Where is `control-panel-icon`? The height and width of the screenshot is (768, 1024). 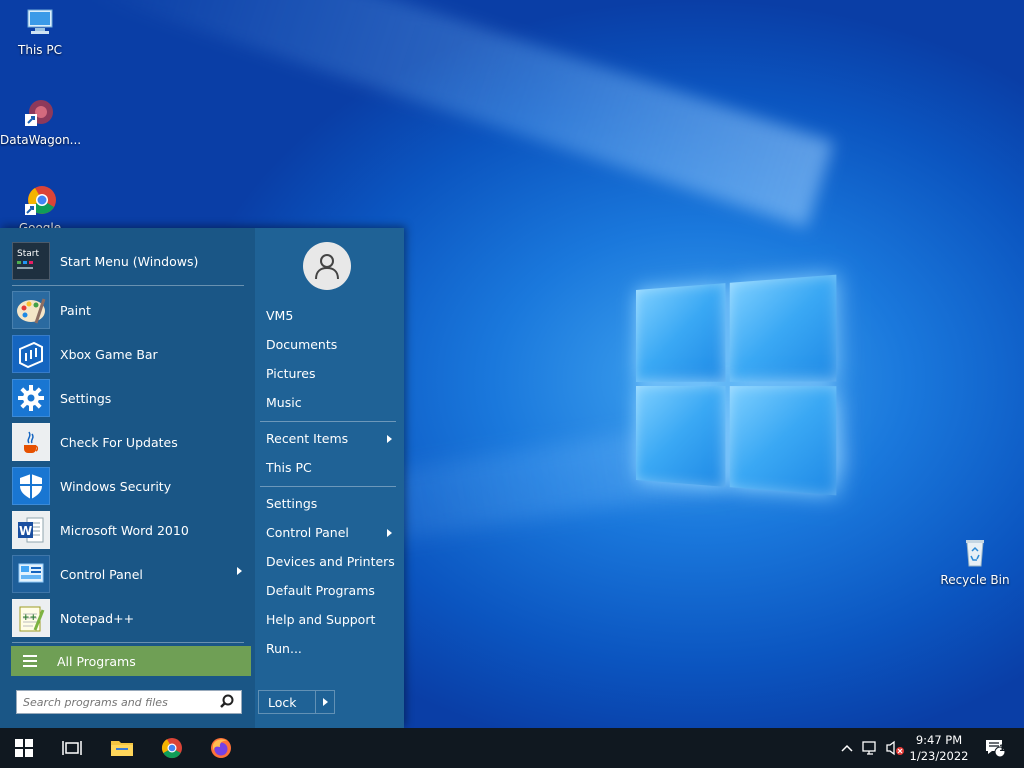
control-panel-icon is located at coordinates (31, 574).